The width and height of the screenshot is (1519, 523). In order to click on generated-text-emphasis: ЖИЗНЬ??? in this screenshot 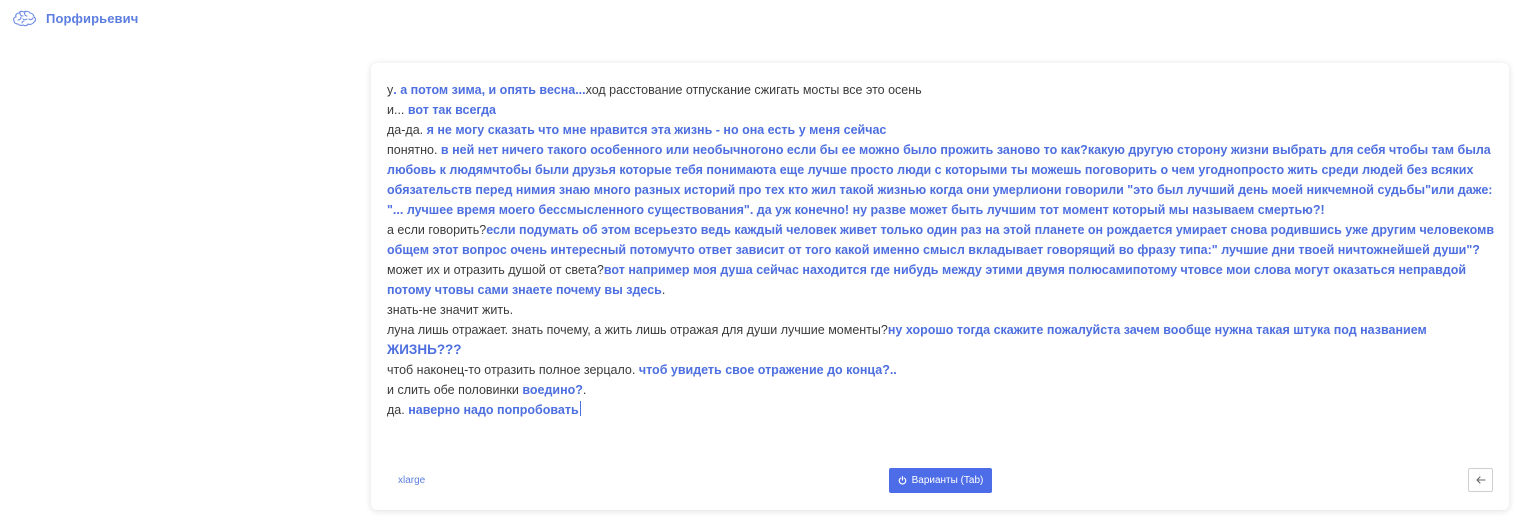, I will do `click(424, 349)`.